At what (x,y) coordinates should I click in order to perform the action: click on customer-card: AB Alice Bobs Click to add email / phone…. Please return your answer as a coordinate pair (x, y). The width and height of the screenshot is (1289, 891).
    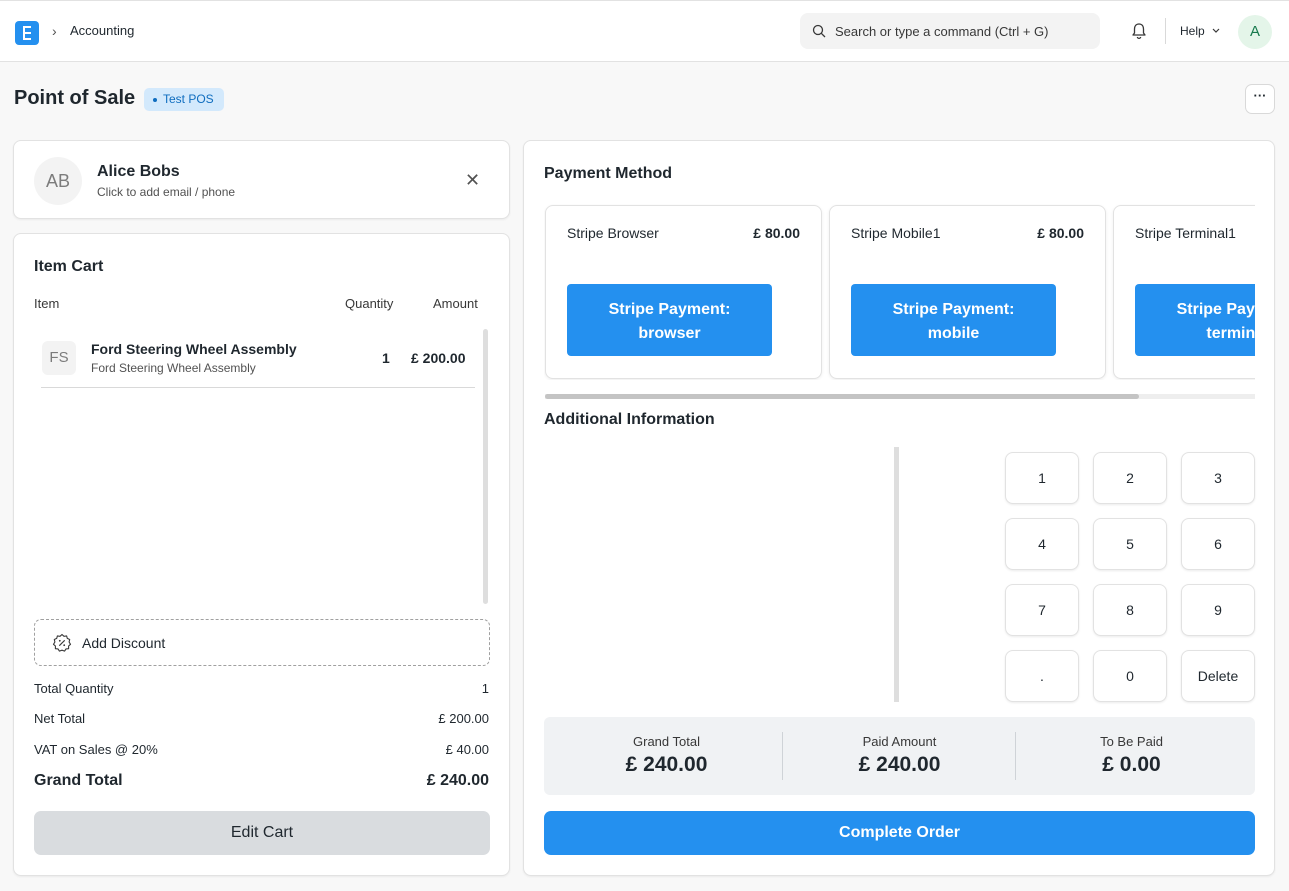
    Looking at the image, I should click on (261, 179).